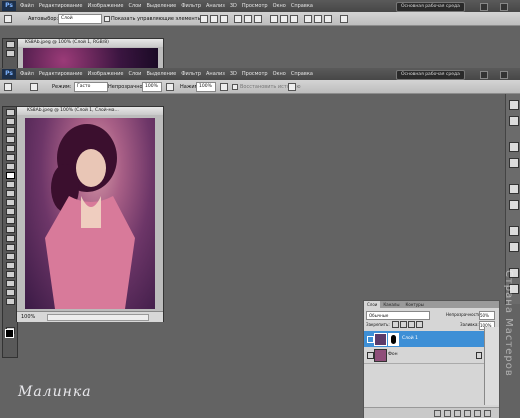  I want to click on lock-position-icon, so click(411, 324).